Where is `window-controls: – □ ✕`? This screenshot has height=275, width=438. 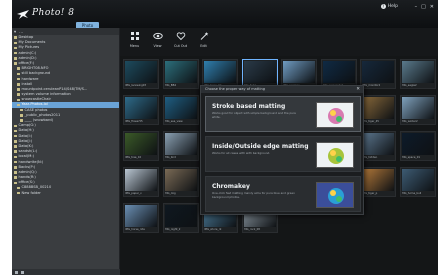 window-controls: – □ ✕ is located at coordinates (424, 7).